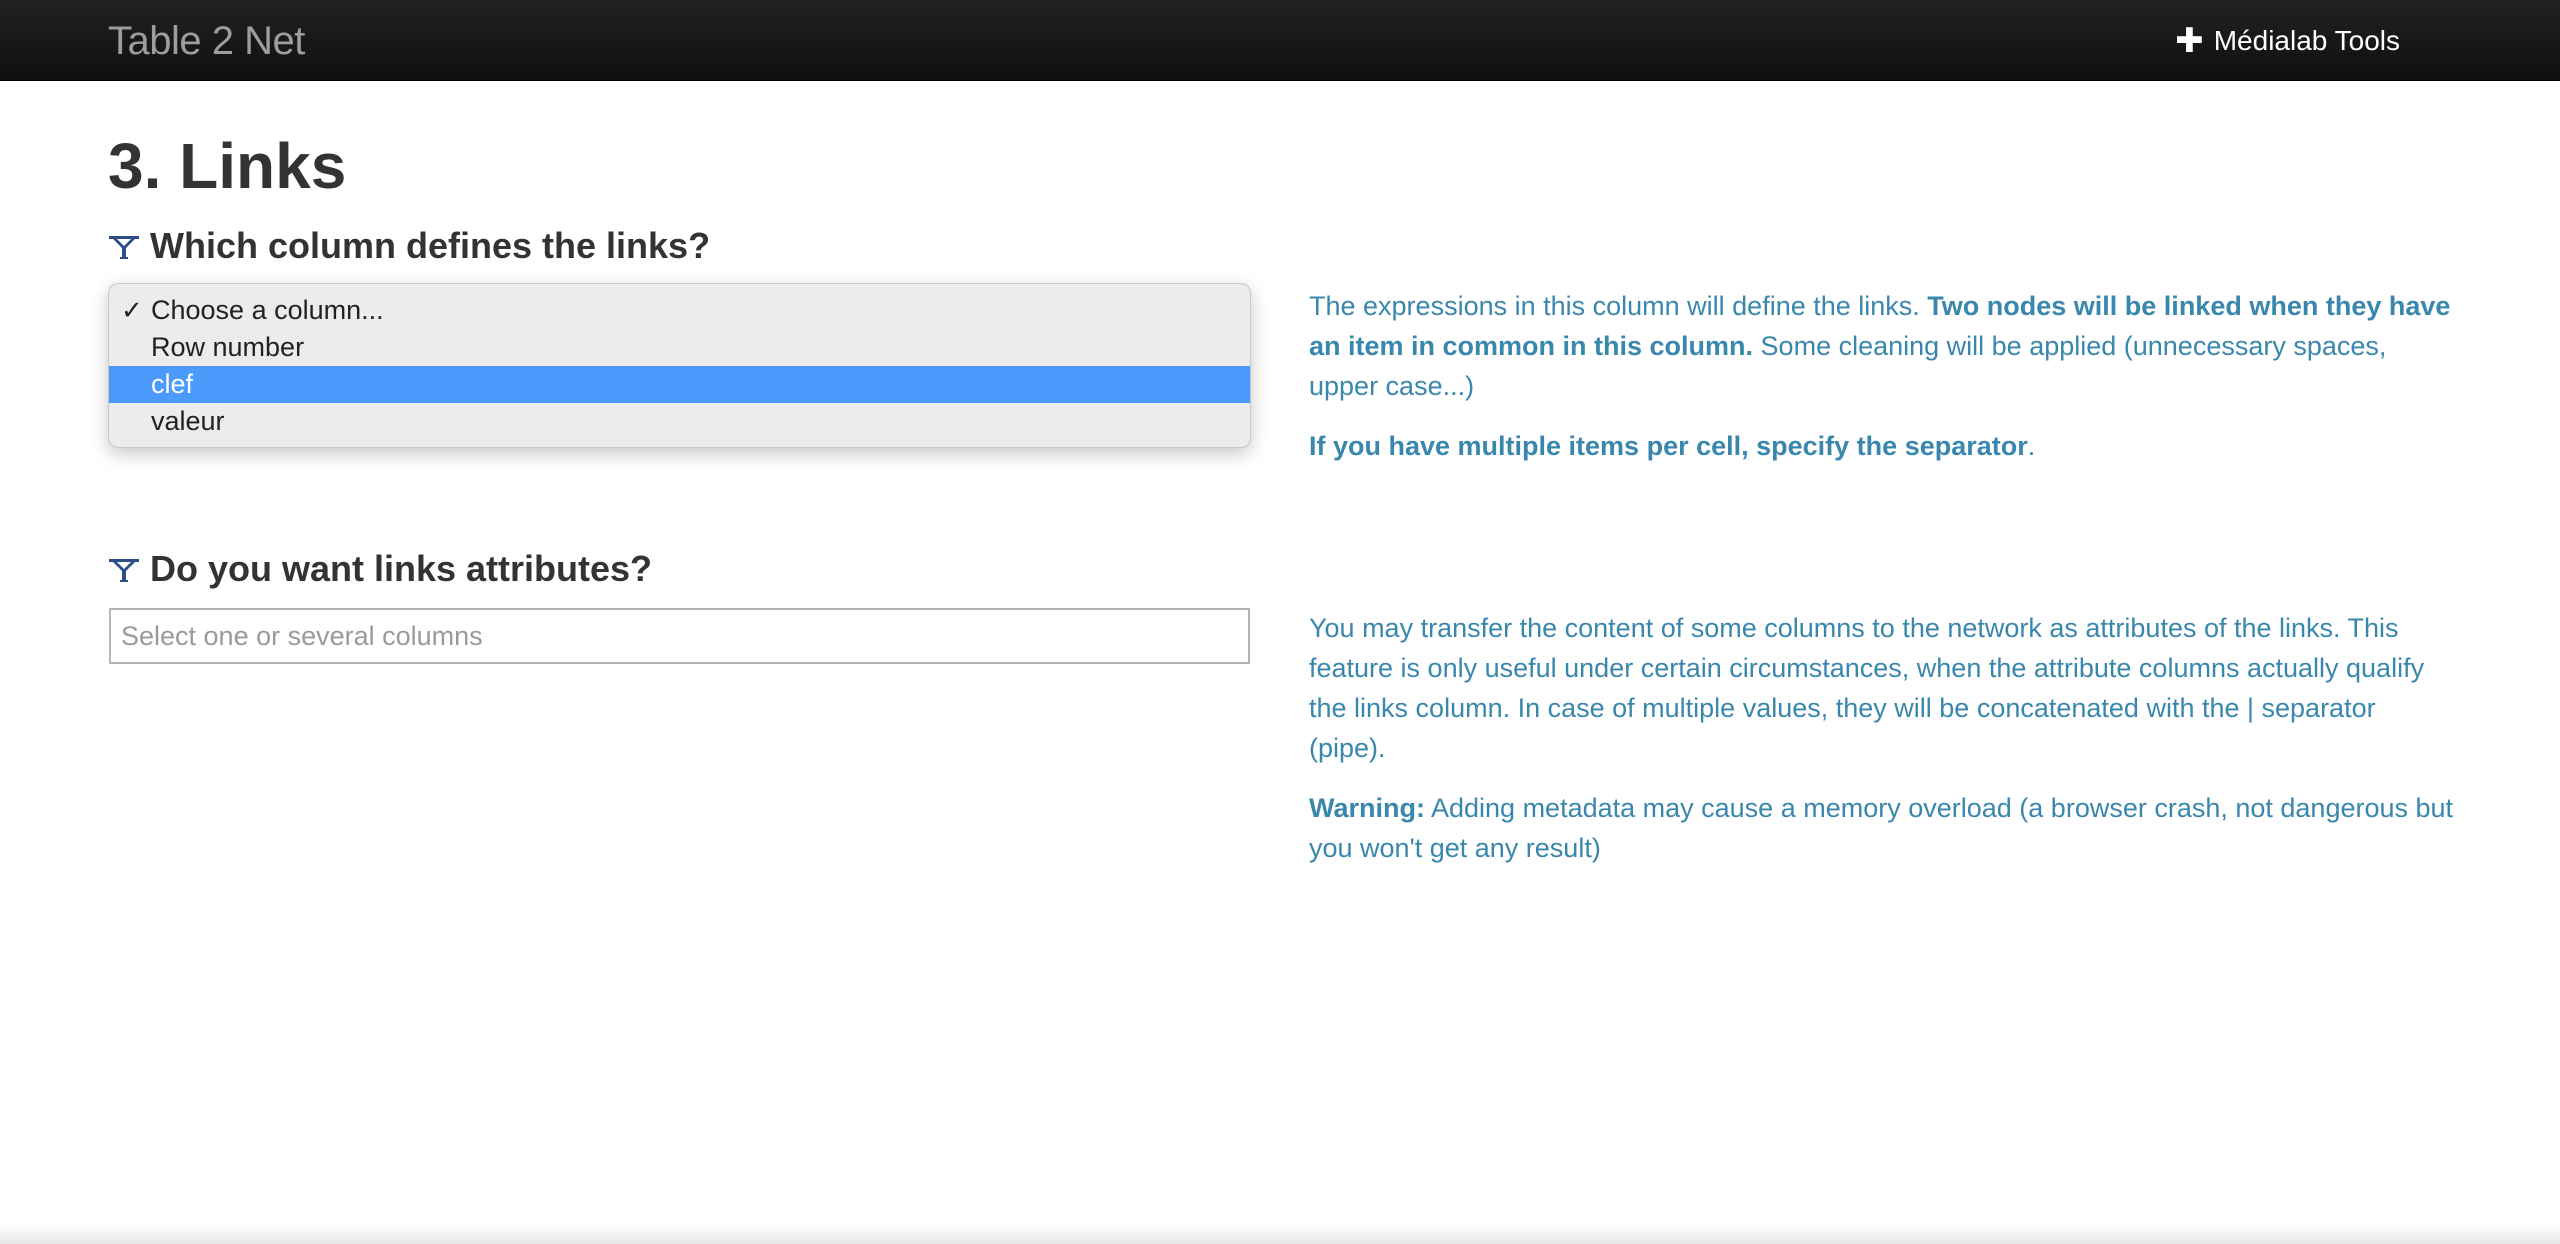 This screenshot has height=1244, width=2560. Describe the element at coordinates (679, 636) in the screenshot. I see `links-attributes-select: Select one or several columns` at that location.